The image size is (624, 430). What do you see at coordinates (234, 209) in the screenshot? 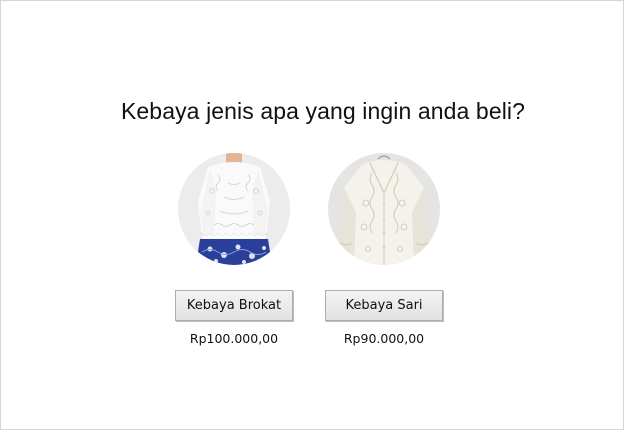
I see `kebaya-brokat-photo` at bounding box center [234, 209].